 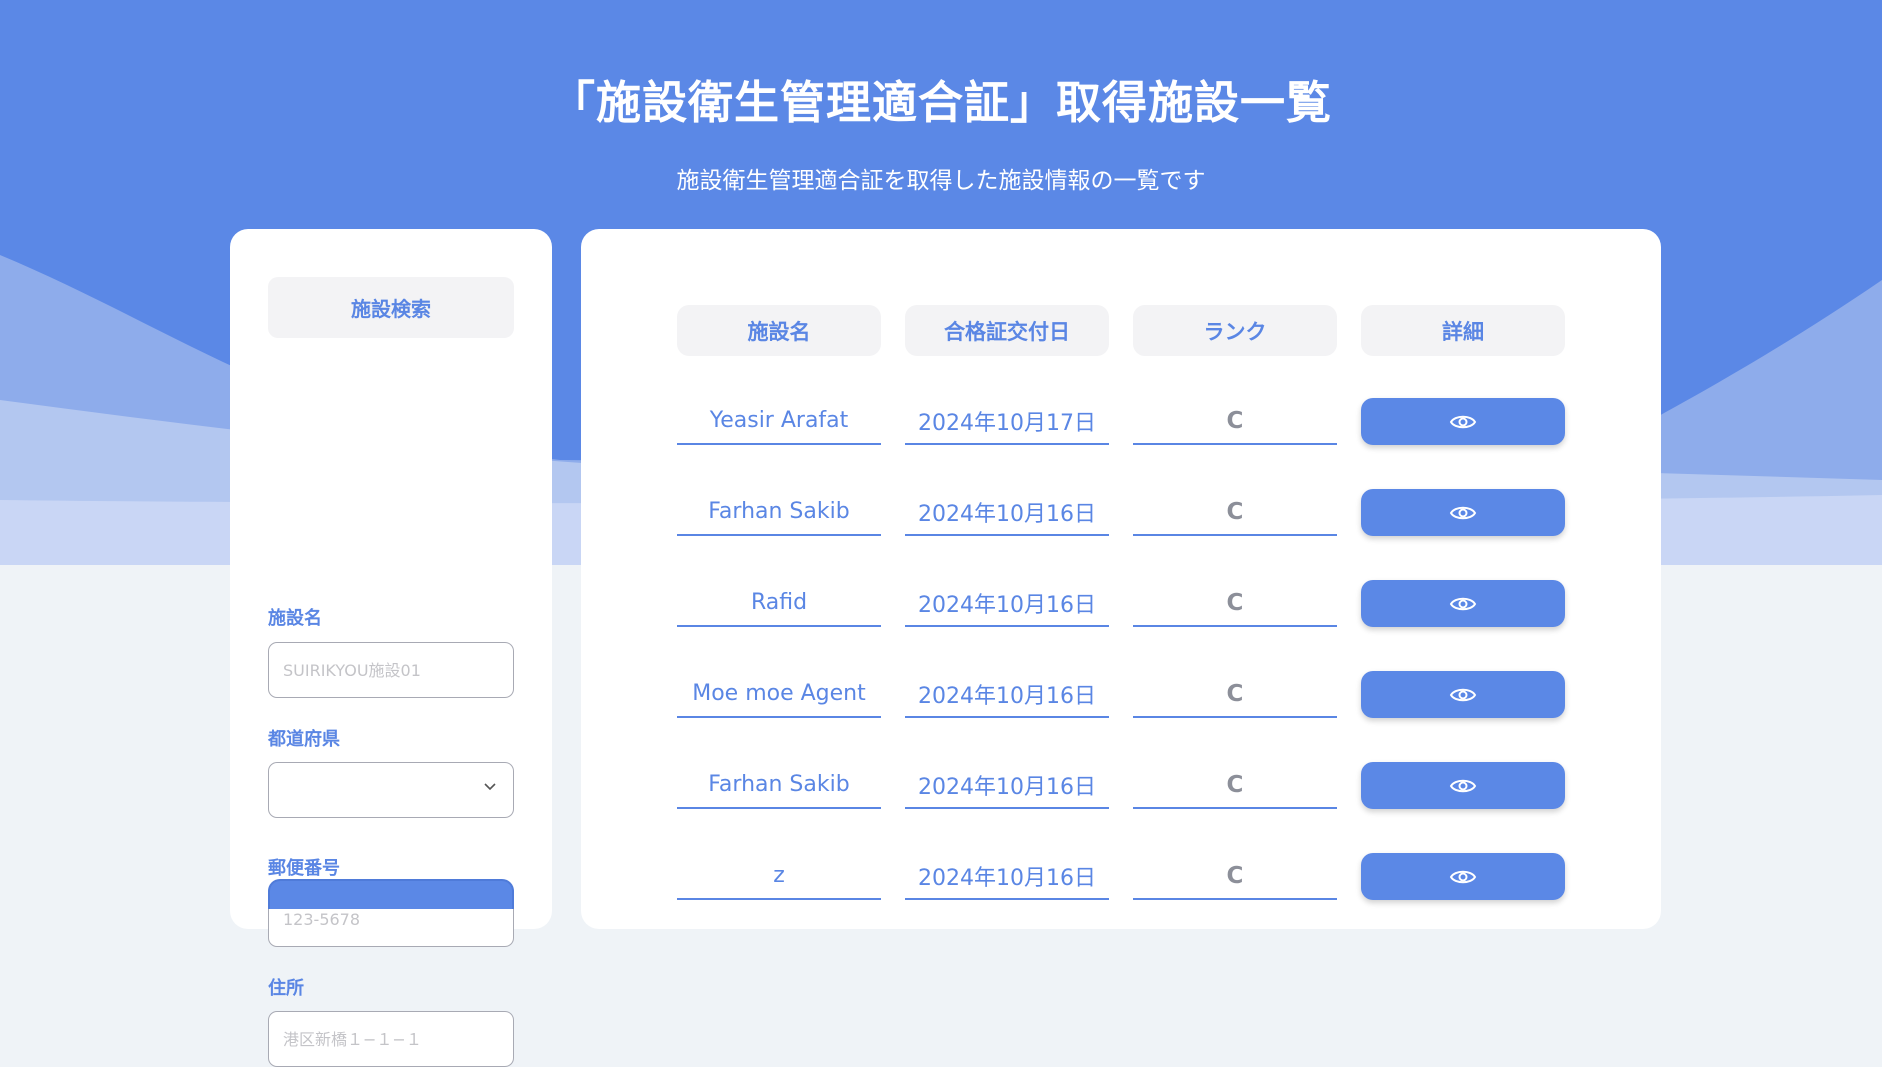 I want to click on row-facility-name: Yeasir Arafat, so click(x=779, y=421).